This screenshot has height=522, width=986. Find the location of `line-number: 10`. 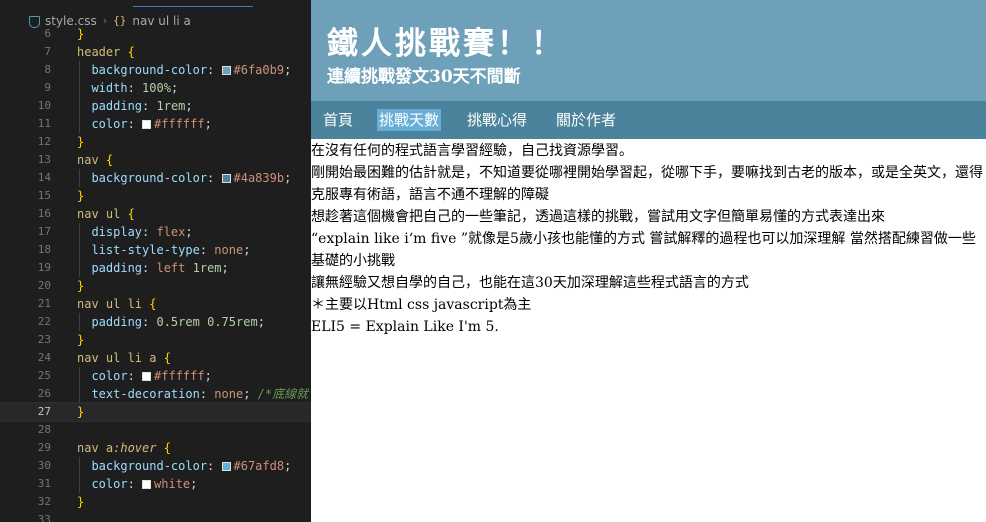

line-number: 10 is located at coordinates (44, 105).